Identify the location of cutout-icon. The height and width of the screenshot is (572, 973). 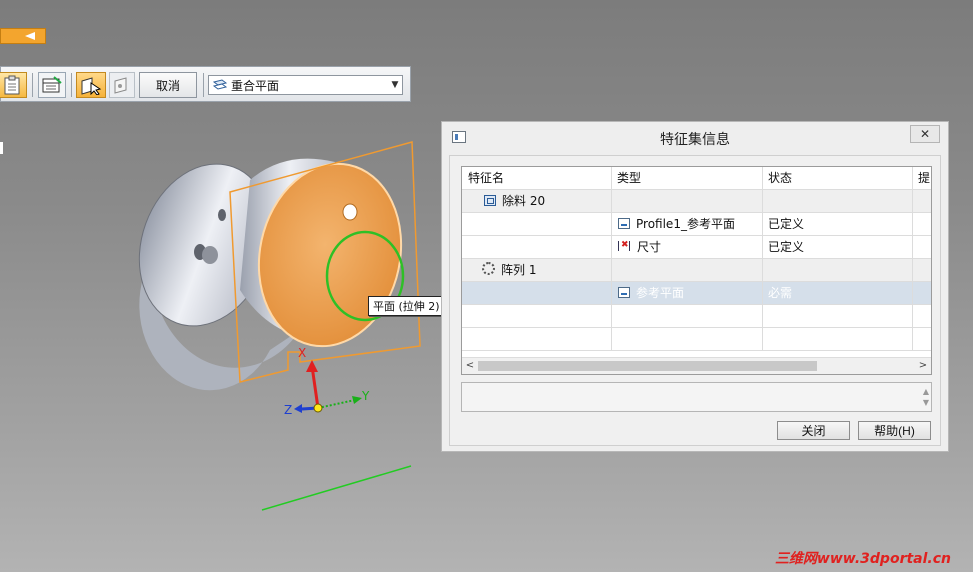
(490, 200).